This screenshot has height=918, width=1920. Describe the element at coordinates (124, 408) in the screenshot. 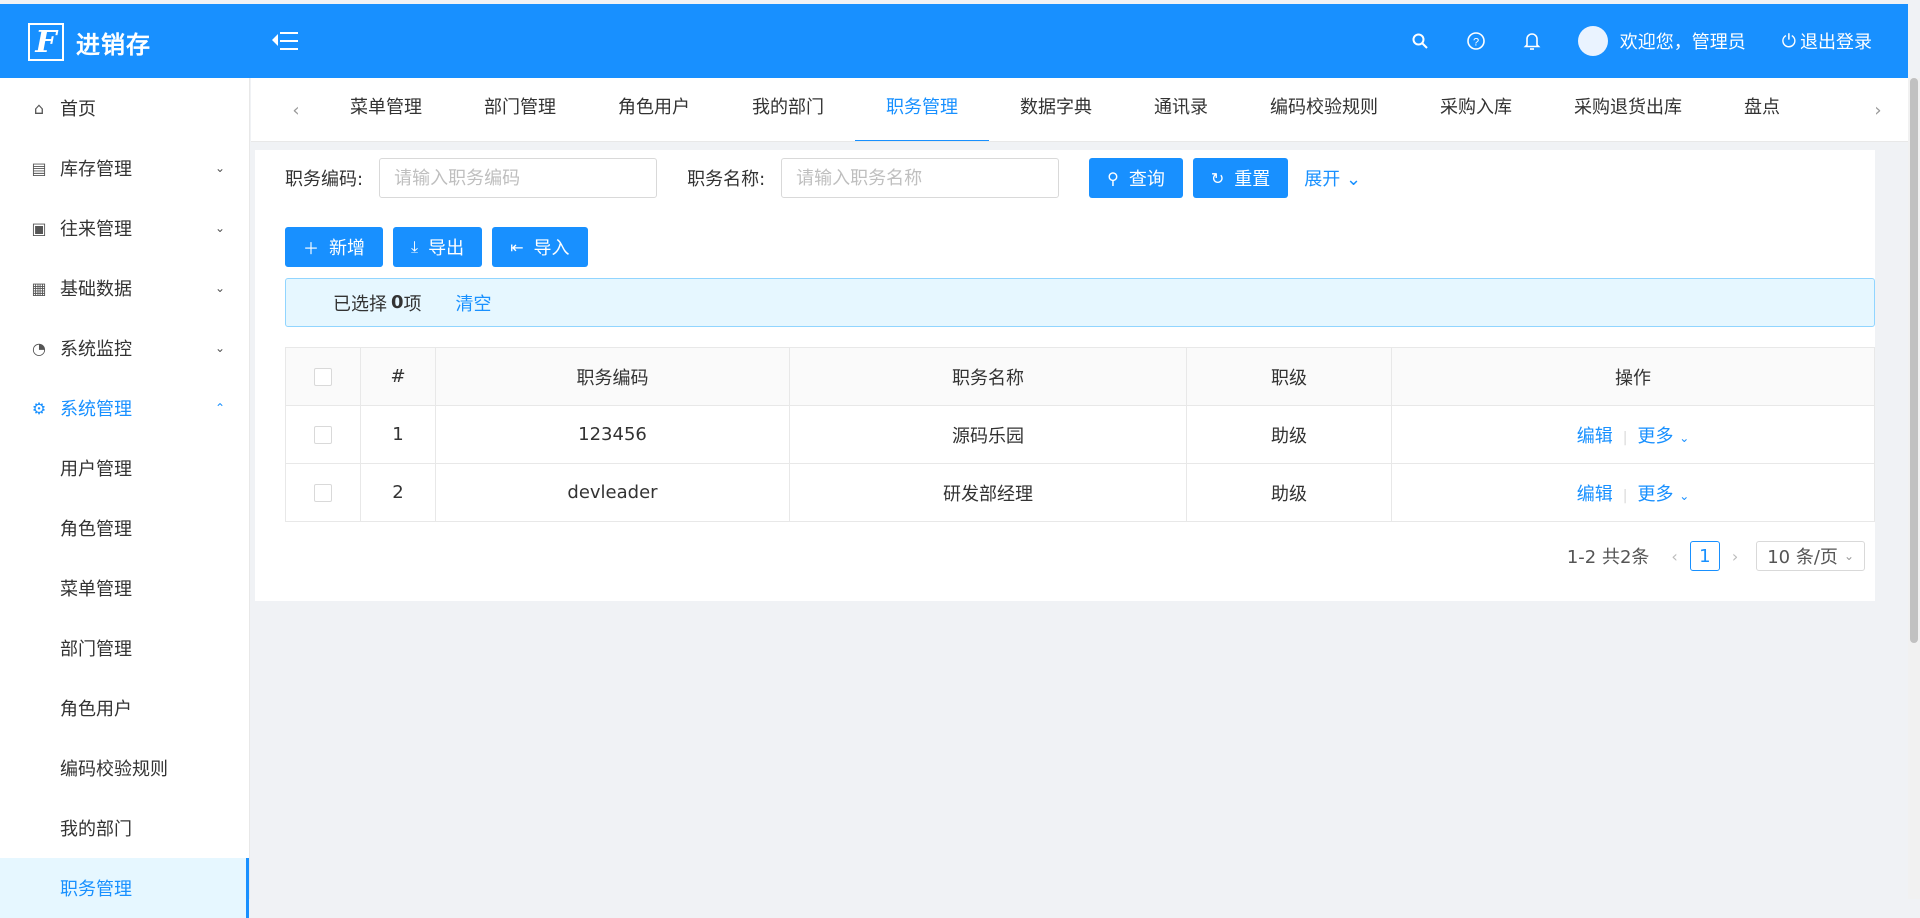

I see `sidebar-item-system: ⚙ 系统管理 ⌃` at that location.